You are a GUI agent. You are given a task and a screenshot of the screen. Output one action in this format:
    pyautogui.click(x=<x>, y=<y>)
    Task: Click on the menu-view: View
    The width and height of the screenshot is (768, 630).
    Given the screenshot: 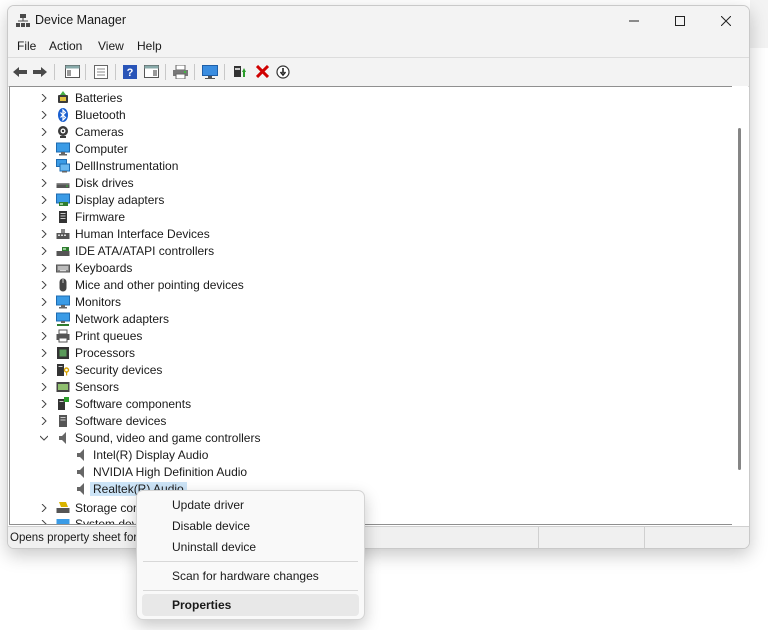 What is the action you would take?
    pyautogui.click(x=111, y=46)
    